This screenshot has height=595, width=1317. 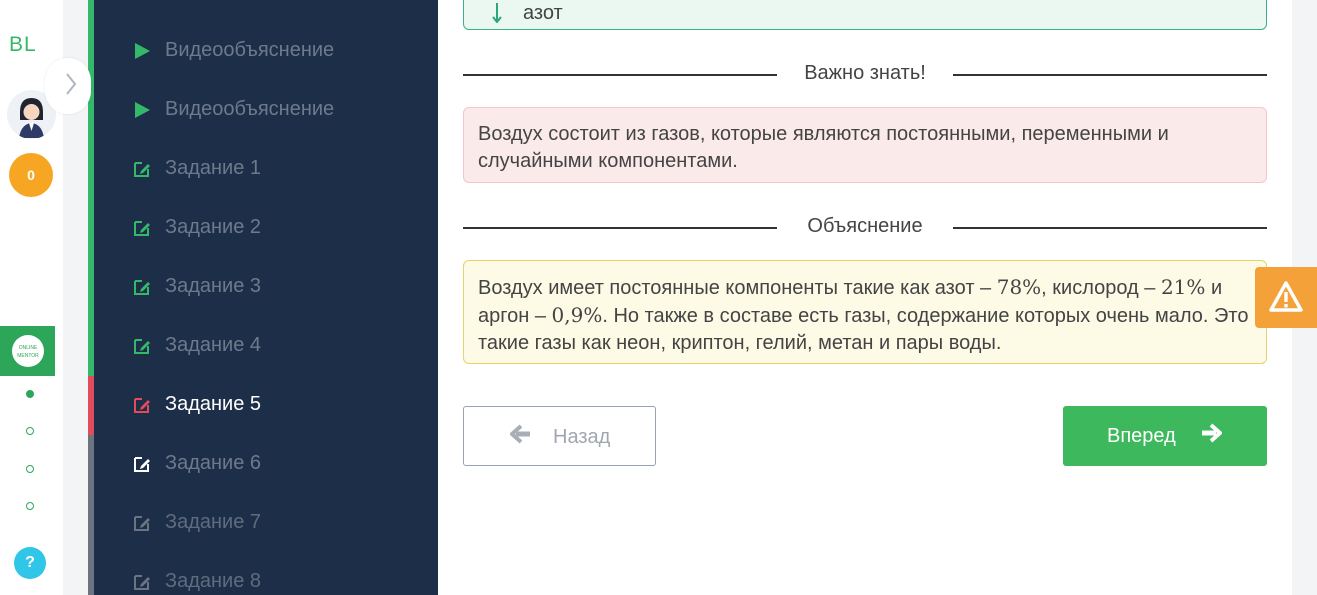 What do you see at coordinates (213, 286) in the screenshot?
I see `sidebar-item-label: Задание 3` at bounding box center [213, 286].